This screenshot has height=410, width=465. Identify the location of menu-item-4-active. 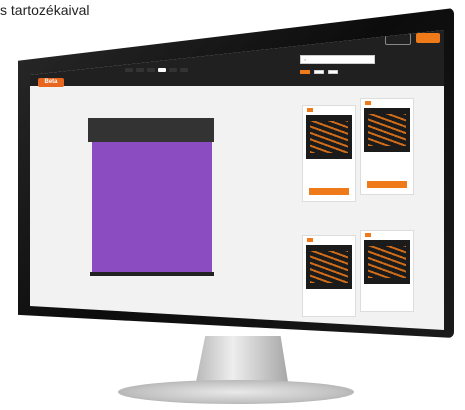
(162, 70).